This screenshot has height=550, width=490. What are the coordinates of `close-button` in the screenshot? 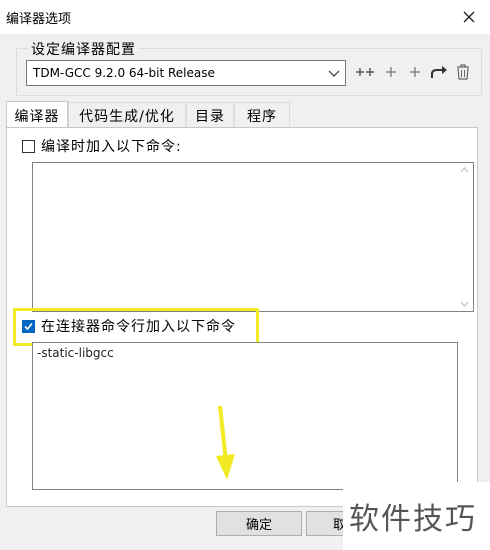 It's located at (469, 17).